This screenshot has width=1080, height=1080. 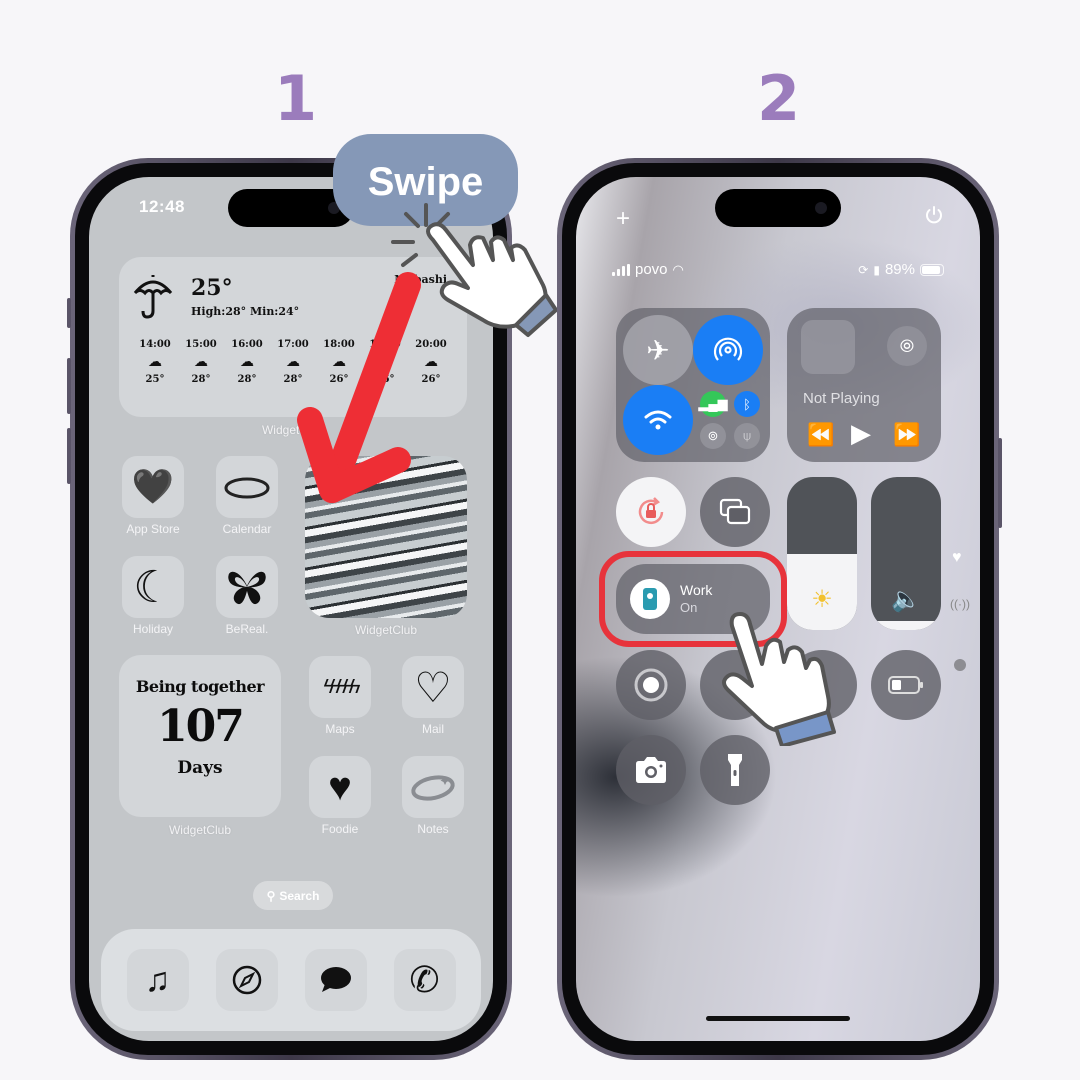 I want to click on days-together-widget: Being together 107 Days, so click(x=200, y=736).